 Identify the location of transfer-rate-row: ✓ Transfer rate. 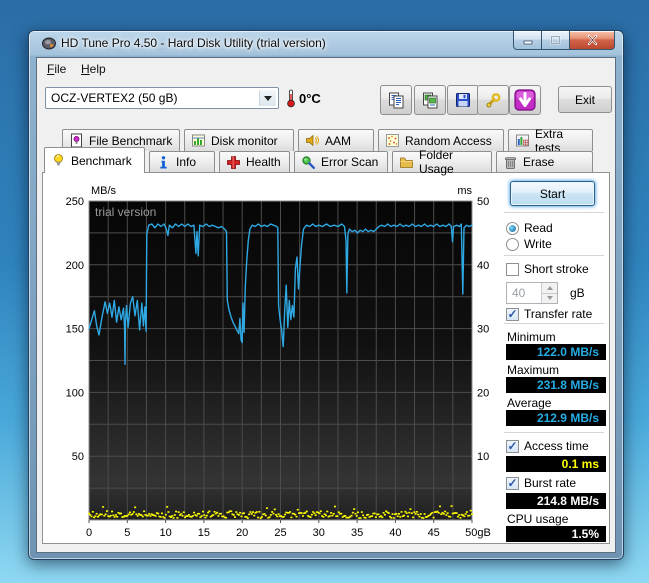
(549, 314).